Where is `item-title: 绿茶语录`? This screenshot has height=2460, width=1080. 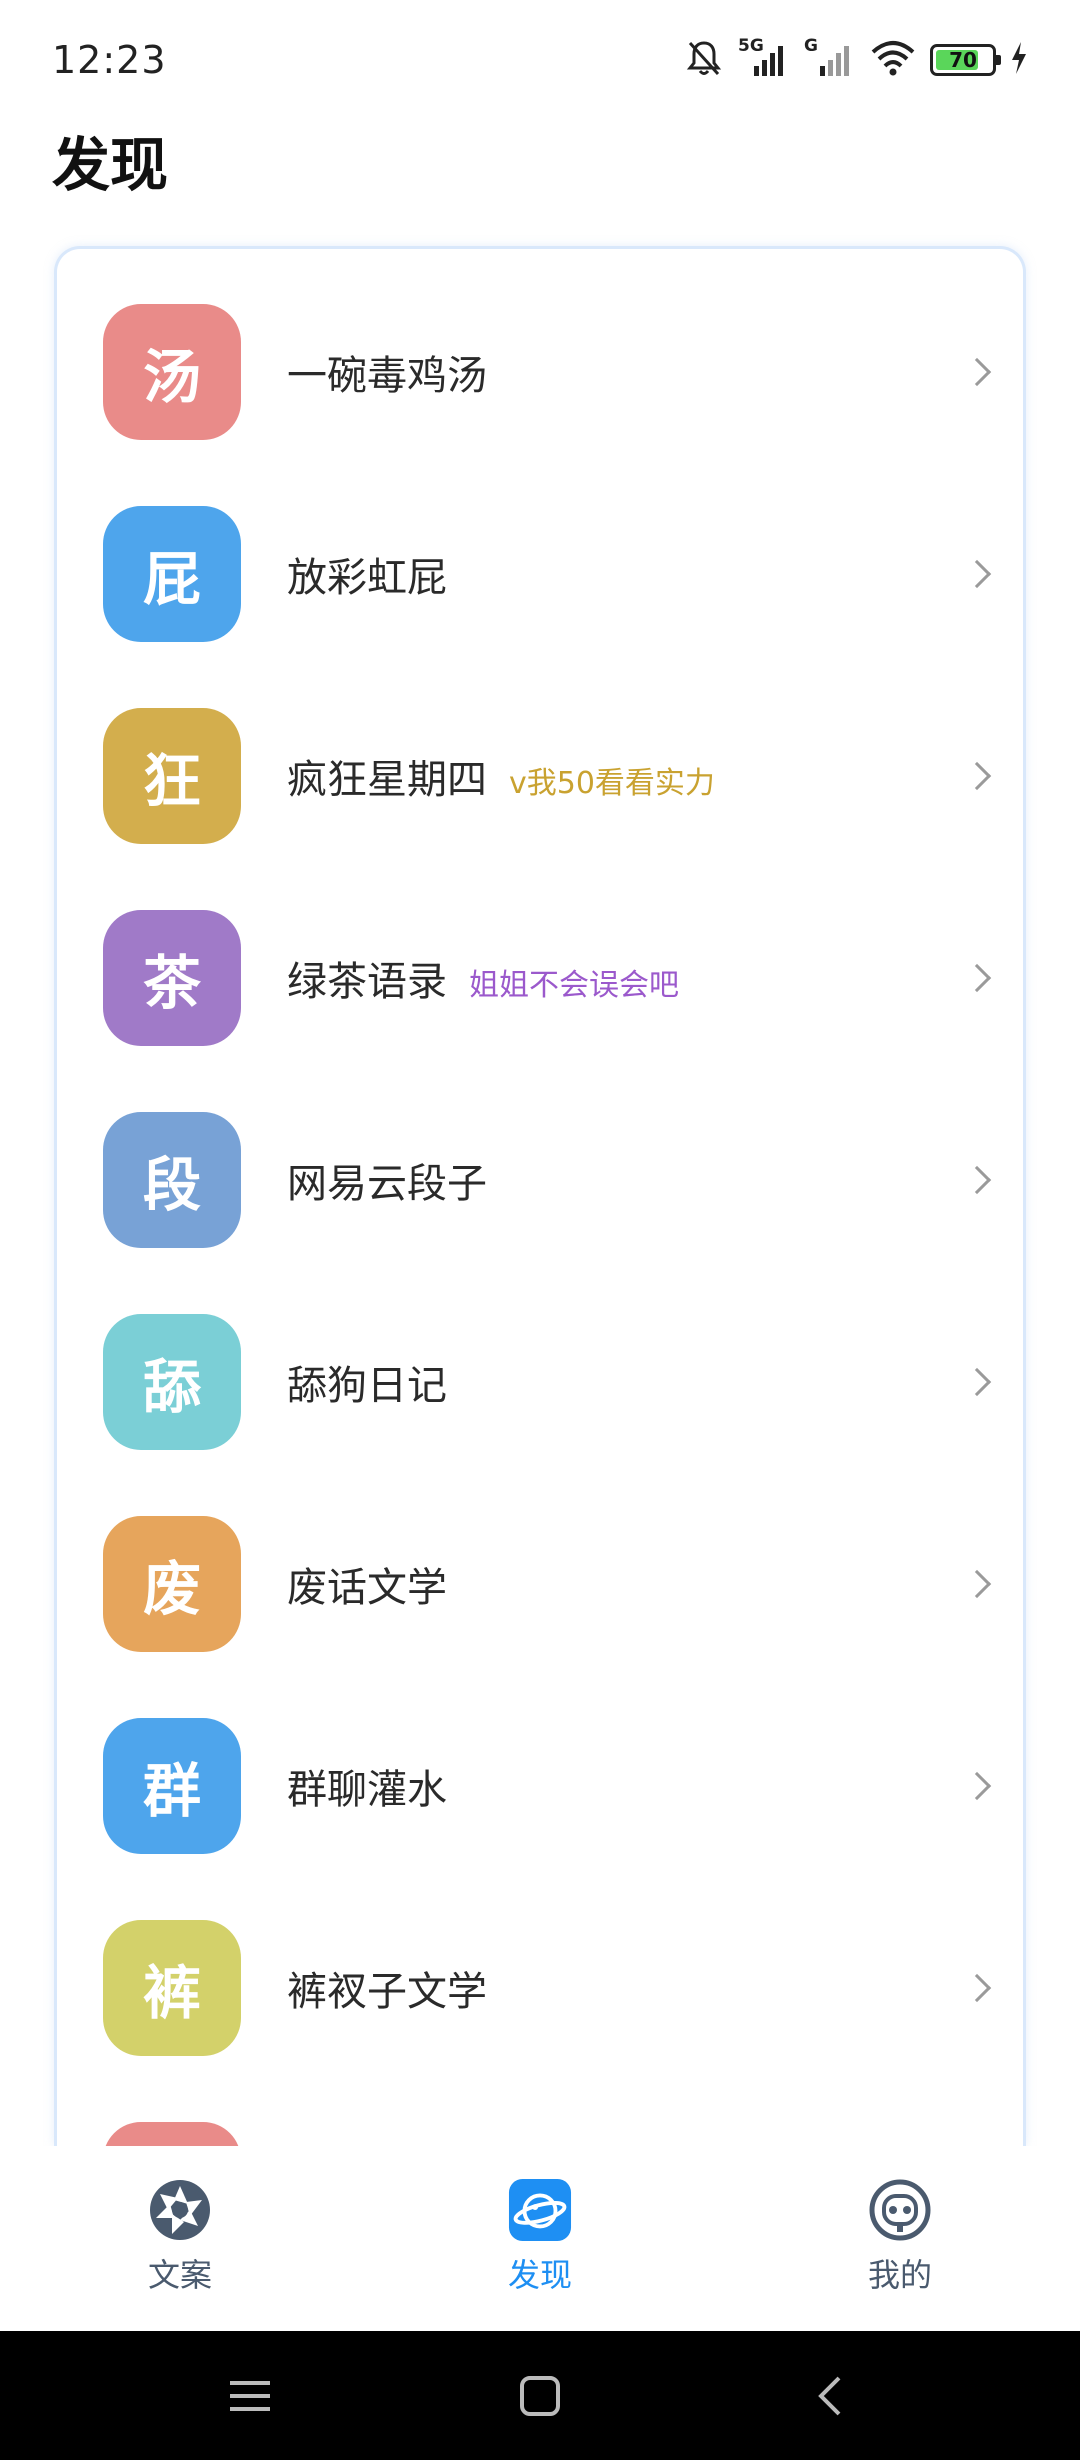 item-title: 绿茶语录 is located at coordinates (367, 982).